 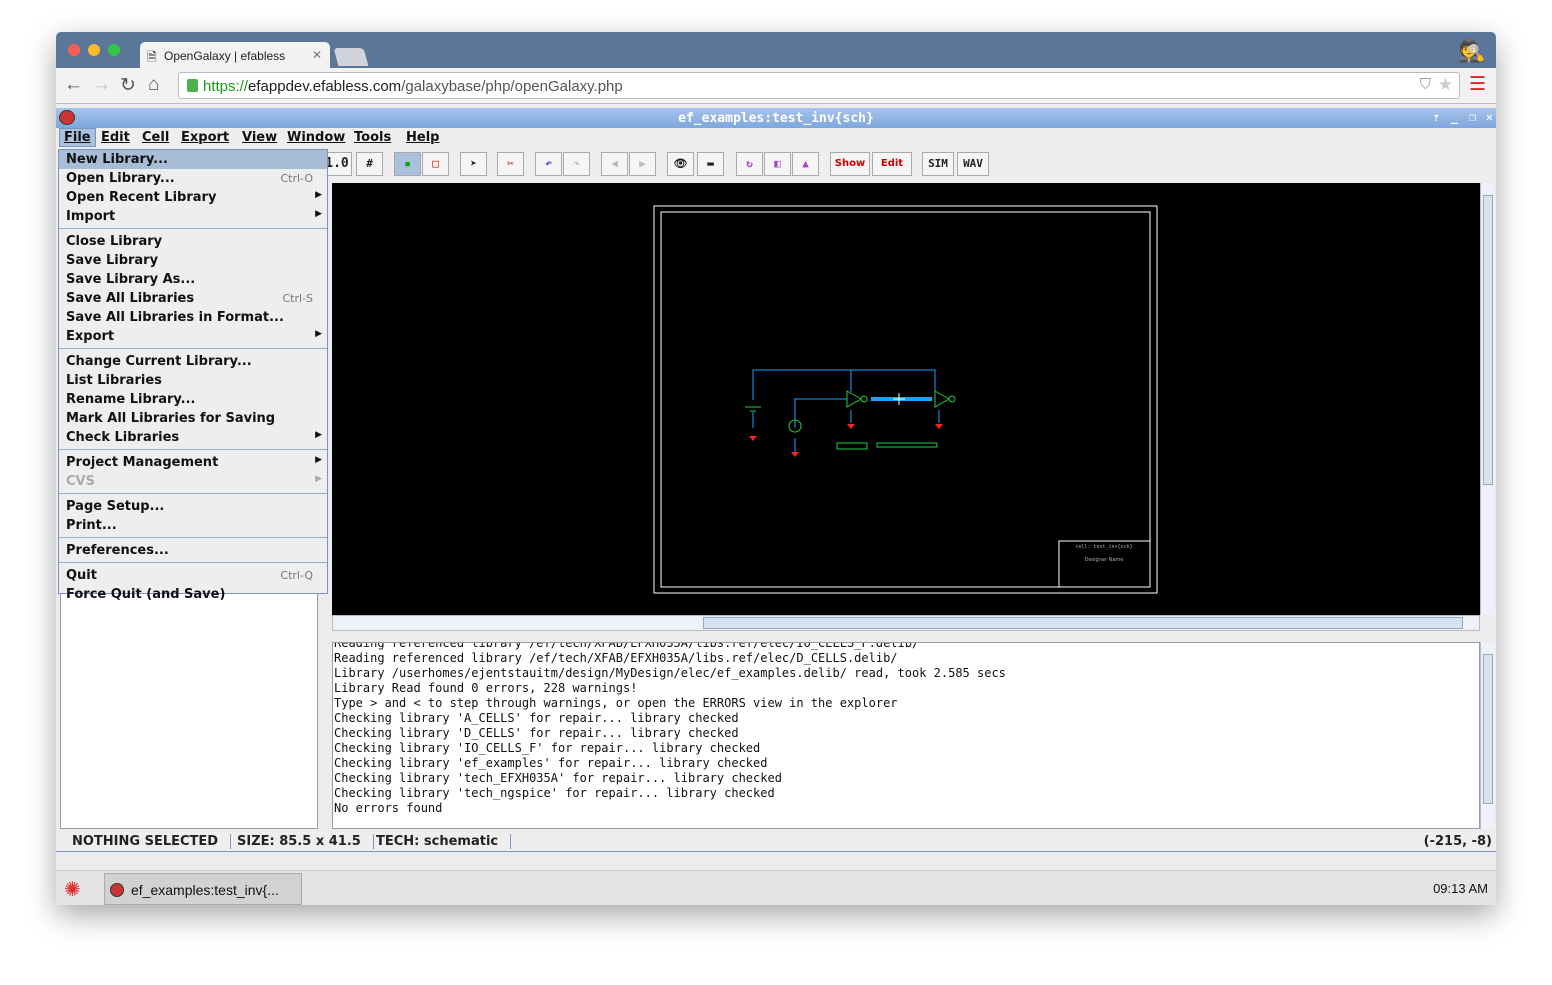 I want to click on menu-item-close-library: Close Library, so click(x=193, y=241).